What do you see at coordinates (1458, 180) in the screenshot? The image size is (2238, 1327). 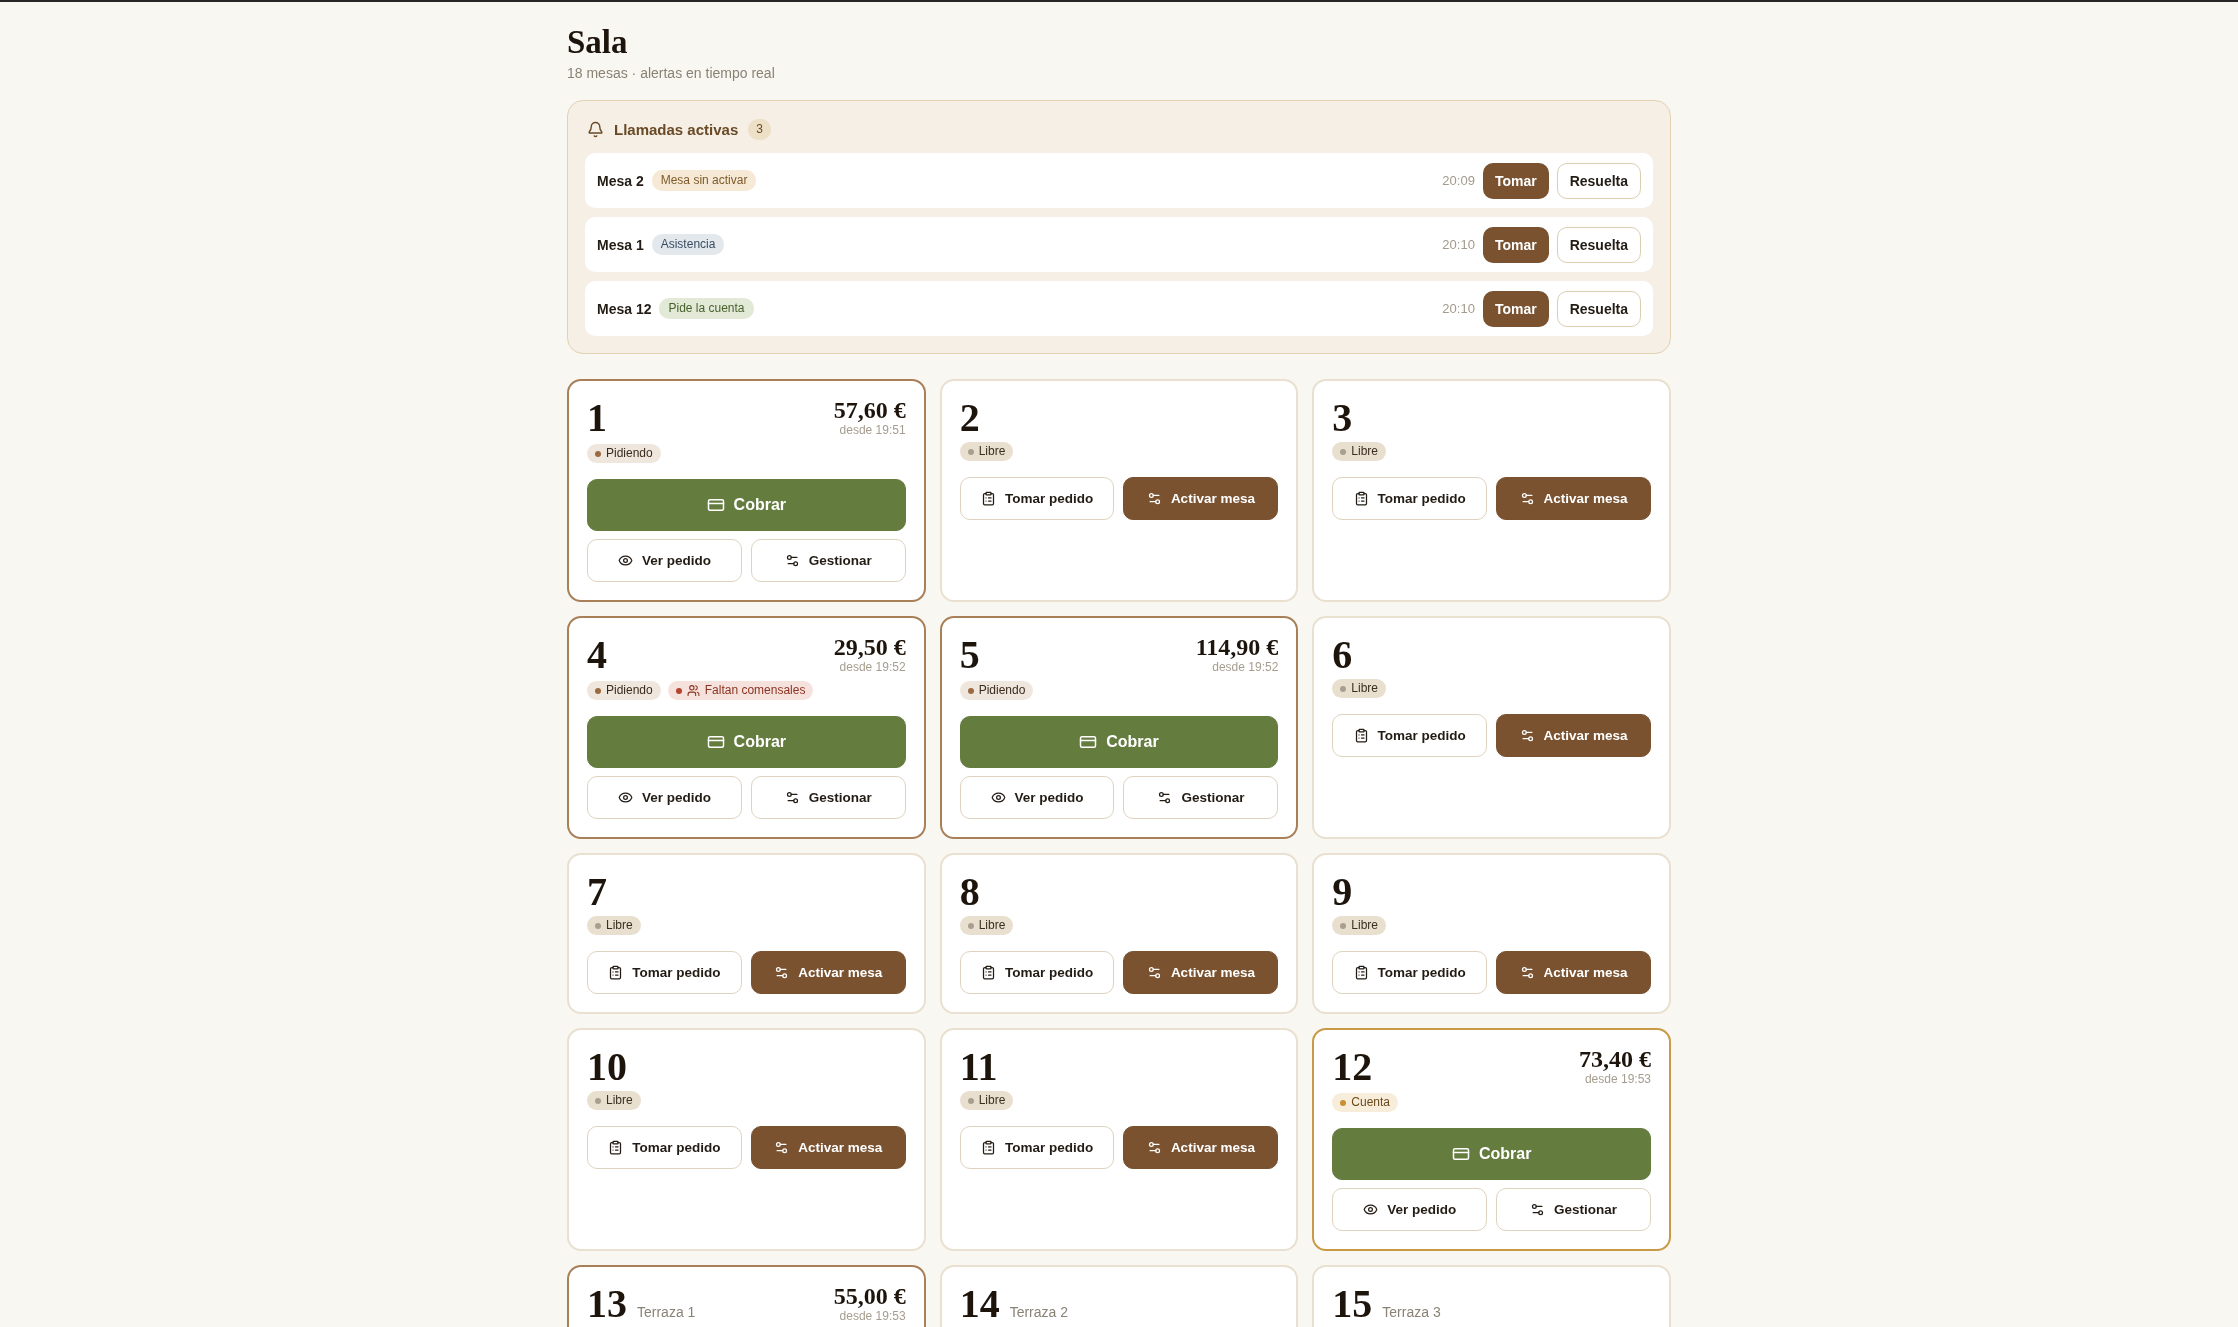 I see `call-time: 20:09` at bounding box center [1458, 180].